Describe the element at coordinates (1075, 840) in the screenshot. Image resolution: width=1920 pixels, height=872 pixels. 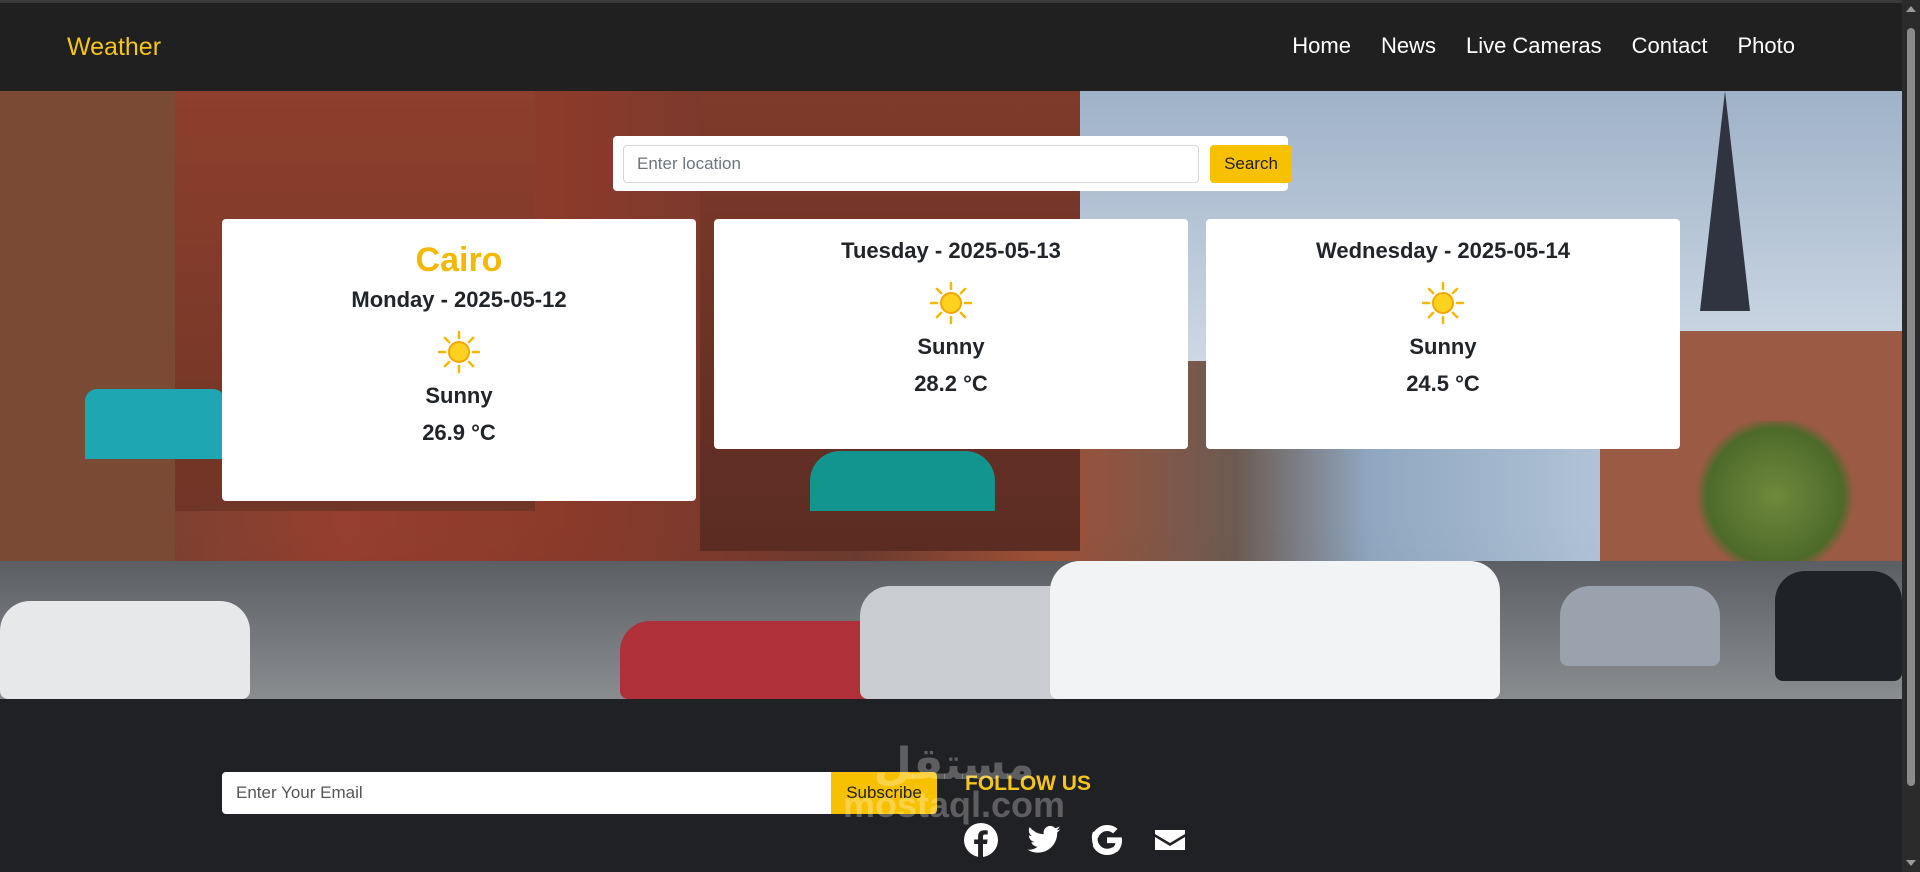
I see `social-links` at that location.